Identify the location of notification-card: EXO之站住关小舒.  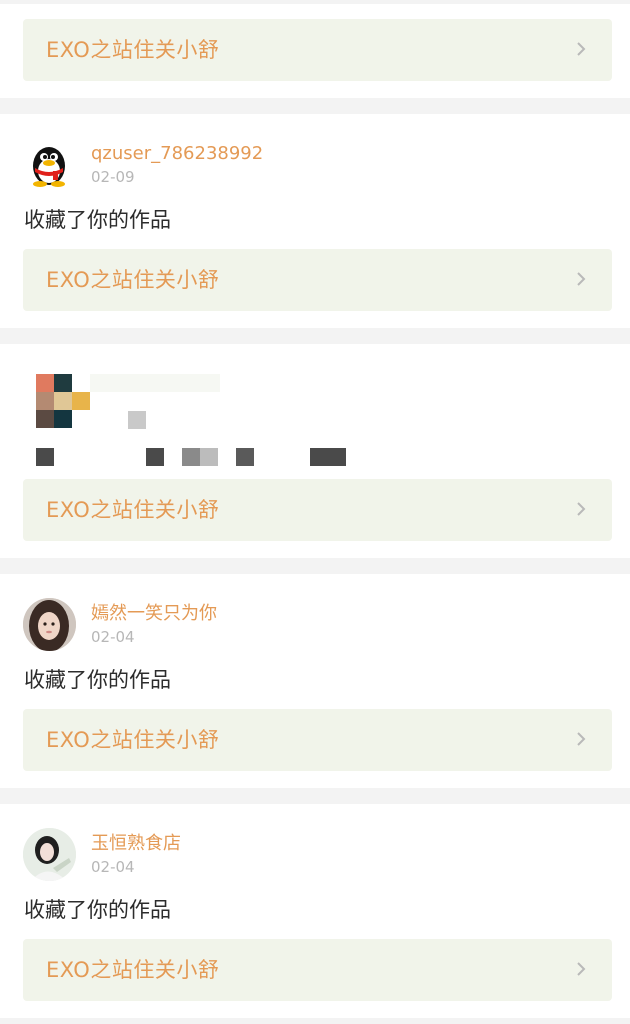
(315, 51).